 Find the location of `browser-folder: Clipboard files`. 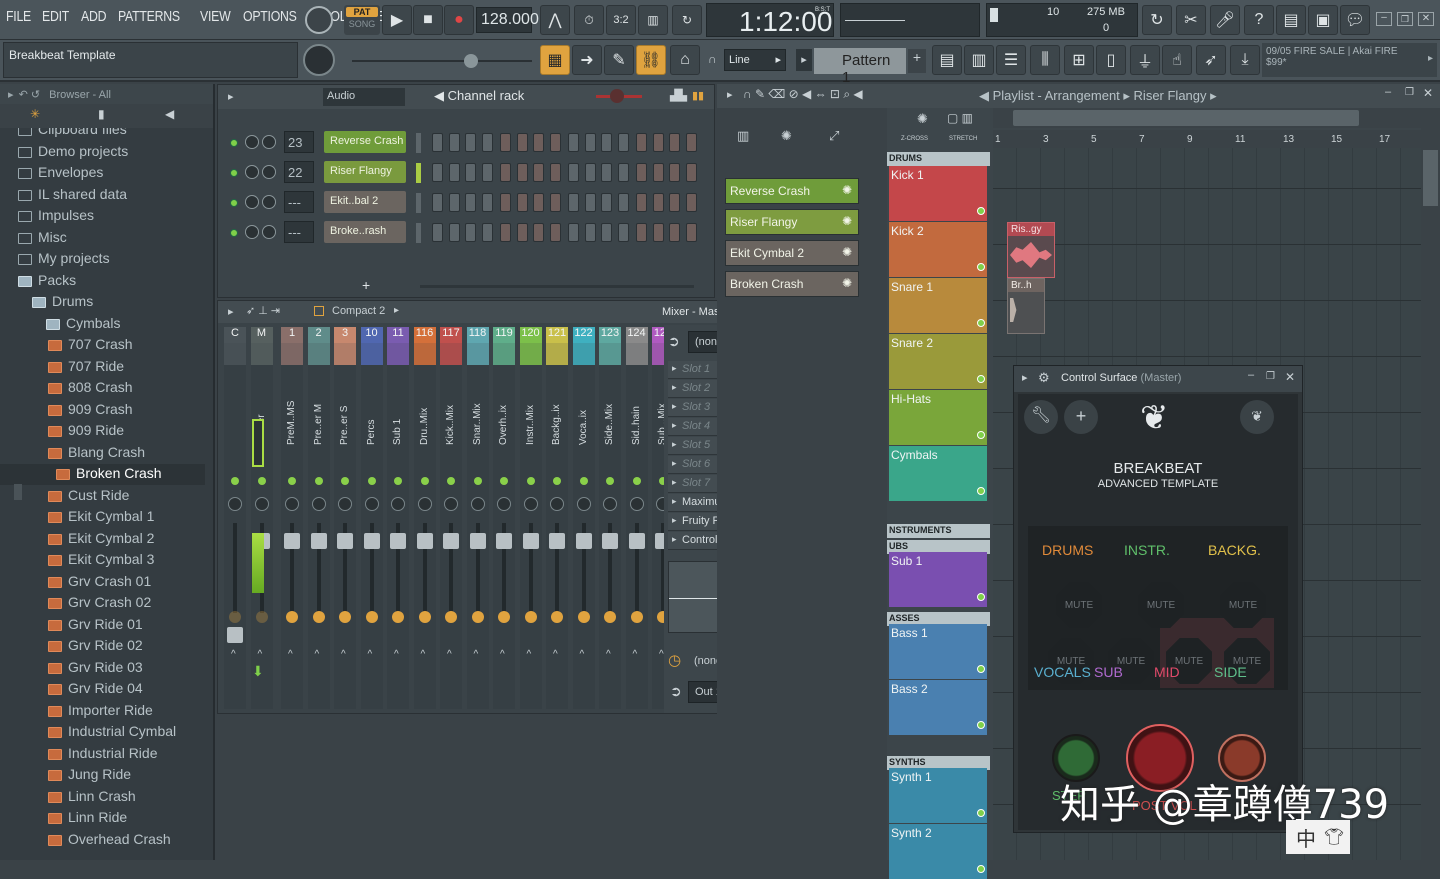

browser-folder: Clipboard files is located at coordinates (102, 134).